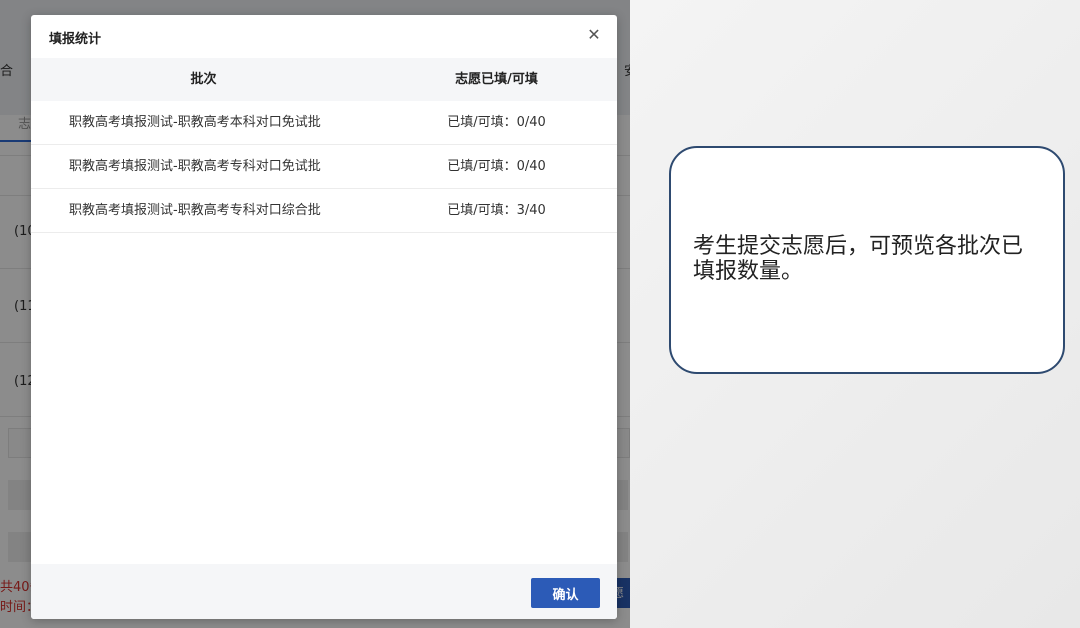 This screenshot has width=1080, height=628. I want to click on status-cell: 已填/可填：3/40, so click(496, 210).